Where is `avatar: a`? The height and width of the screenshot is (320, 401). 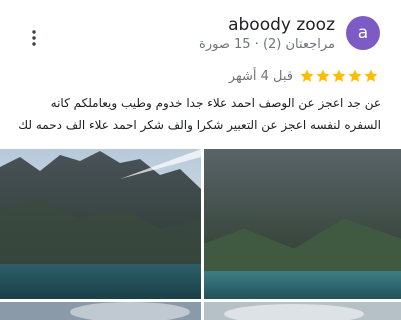
avatar: a is located at coordinates (363, 33).